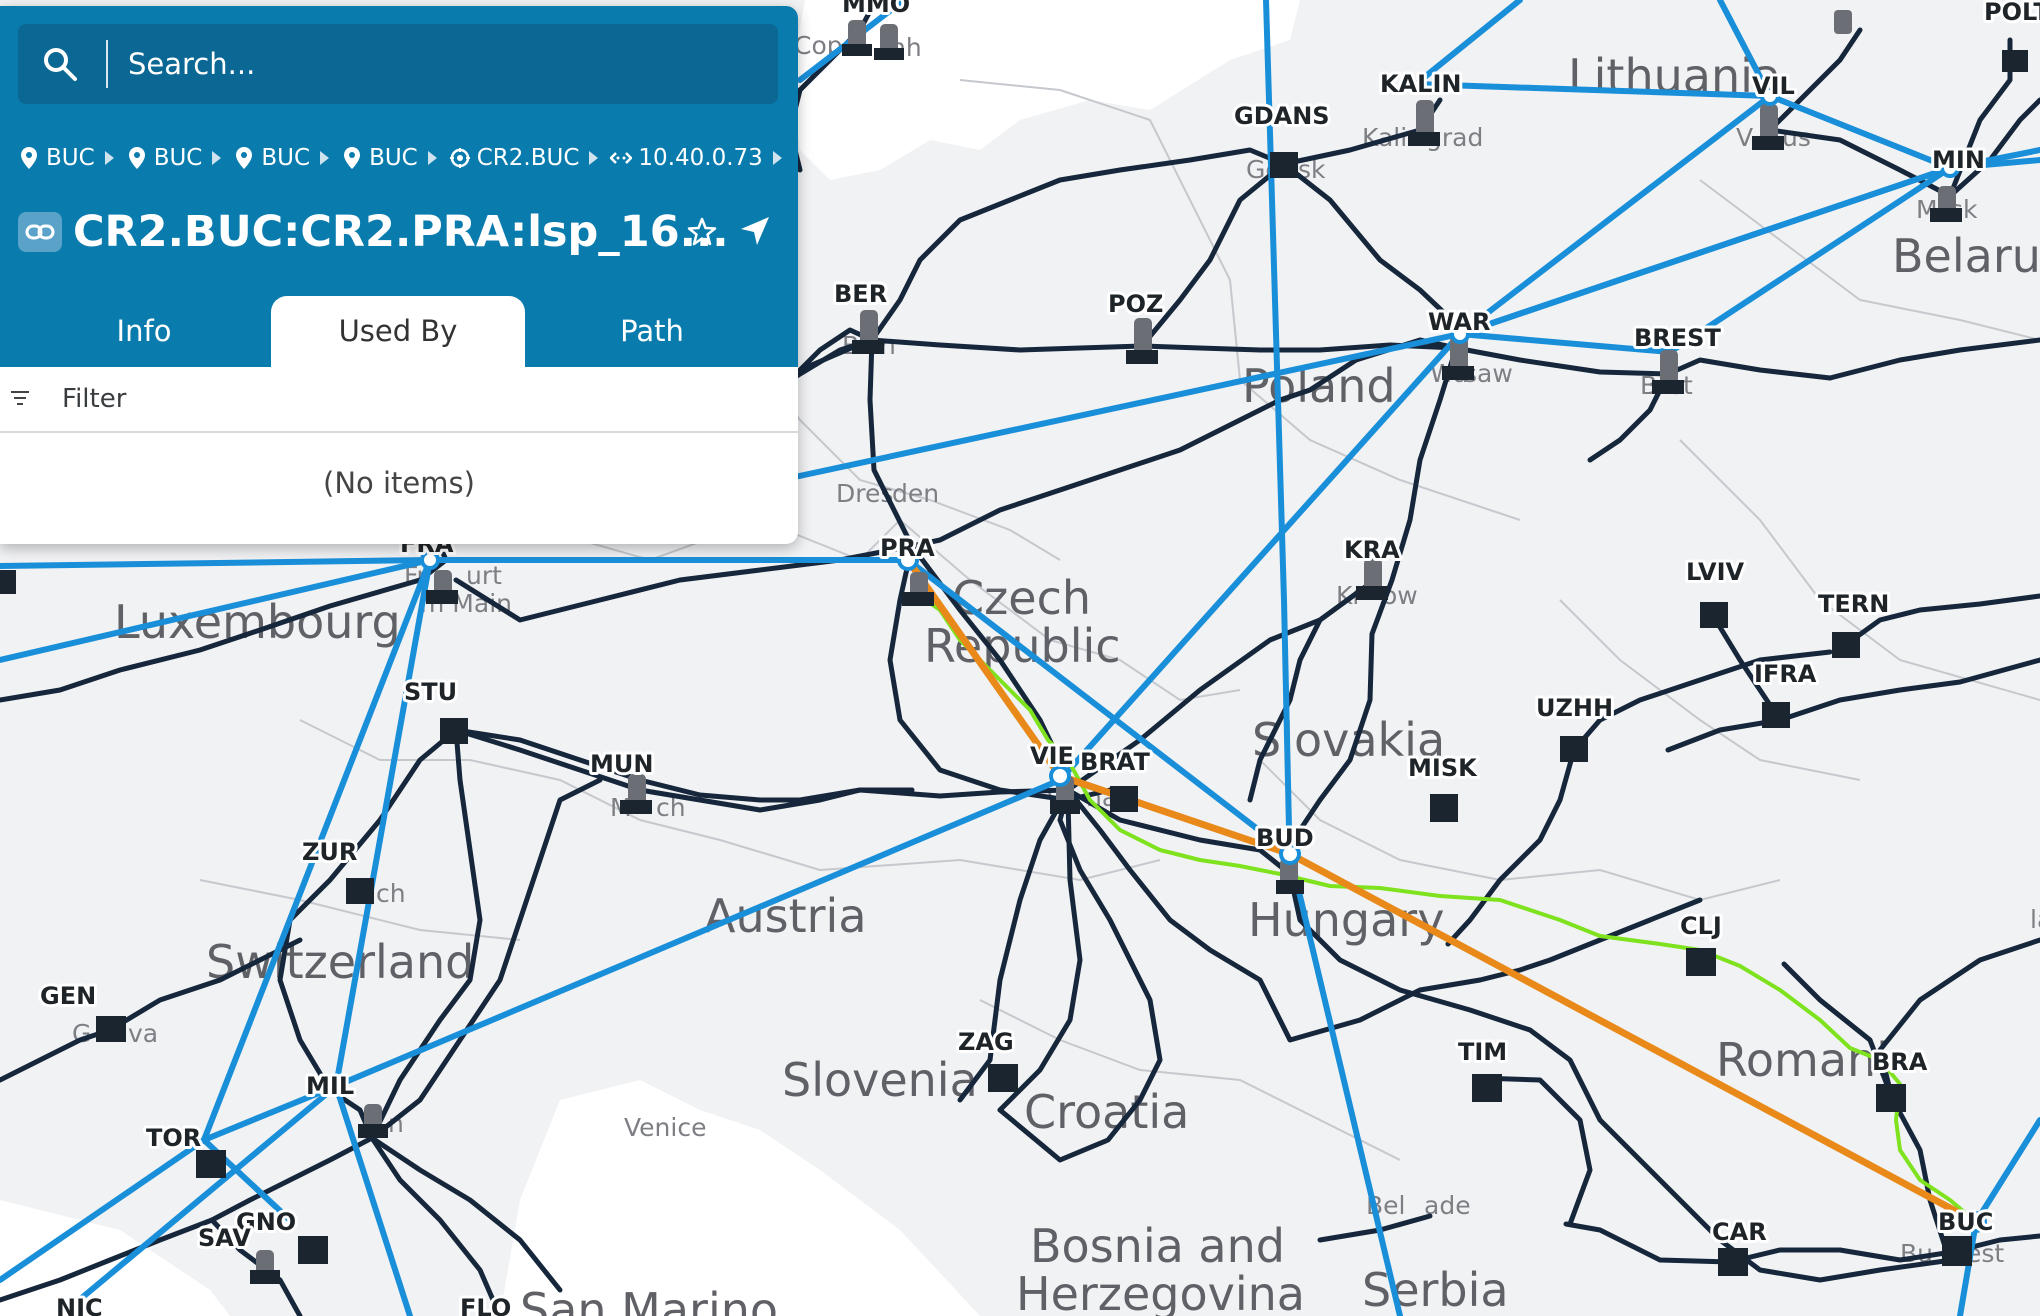 The width and height of the screenshot is (2040, 1316). Describe the element at coordinates (1372, 550) in the screenshot. I see `node-label: KRA` at that location.